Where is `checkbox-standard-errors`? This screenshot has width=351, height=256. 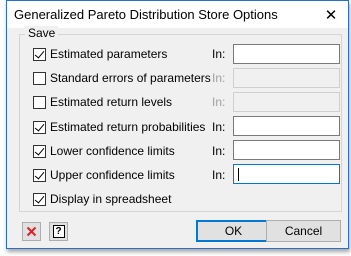
checkbox-standard-errors is located at coordinates (39, 78).